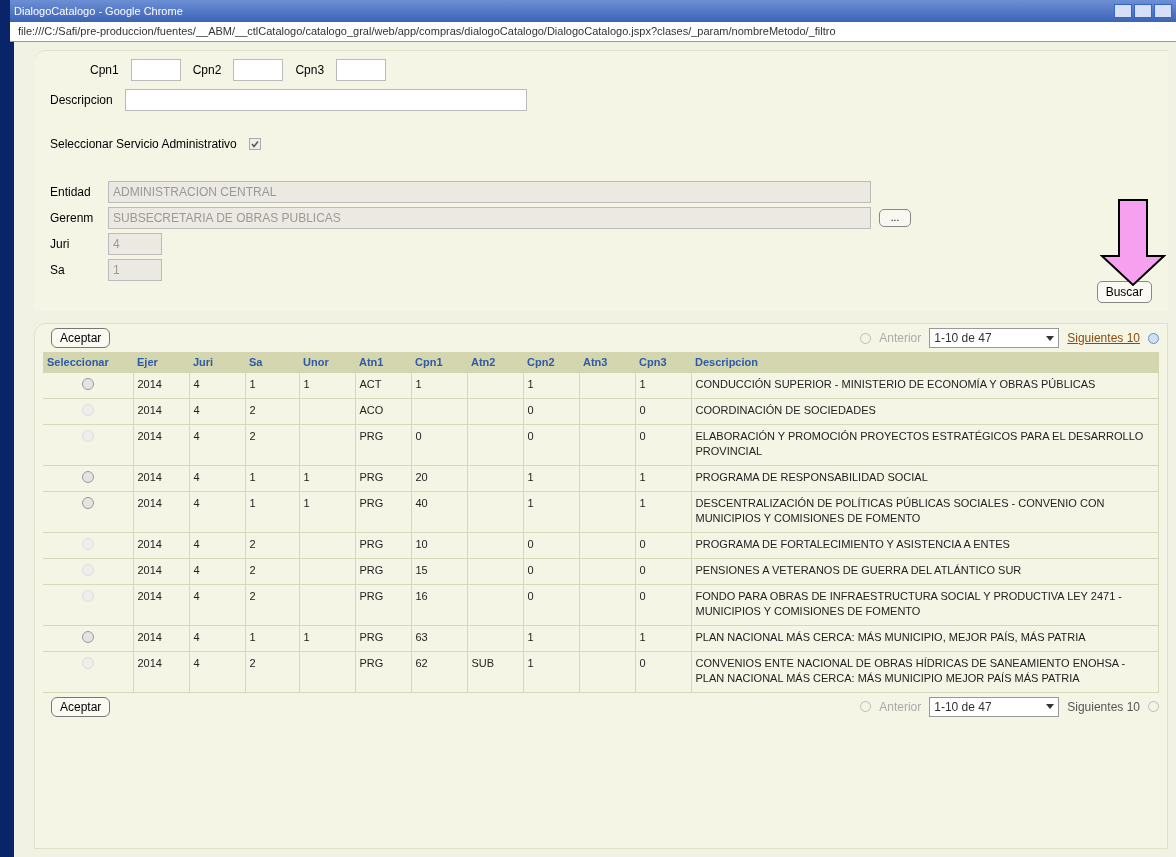  I want to click on table-cell: PROGRAMA DE RESPONSABILIDAD SOCIAL, so click(811, 476).